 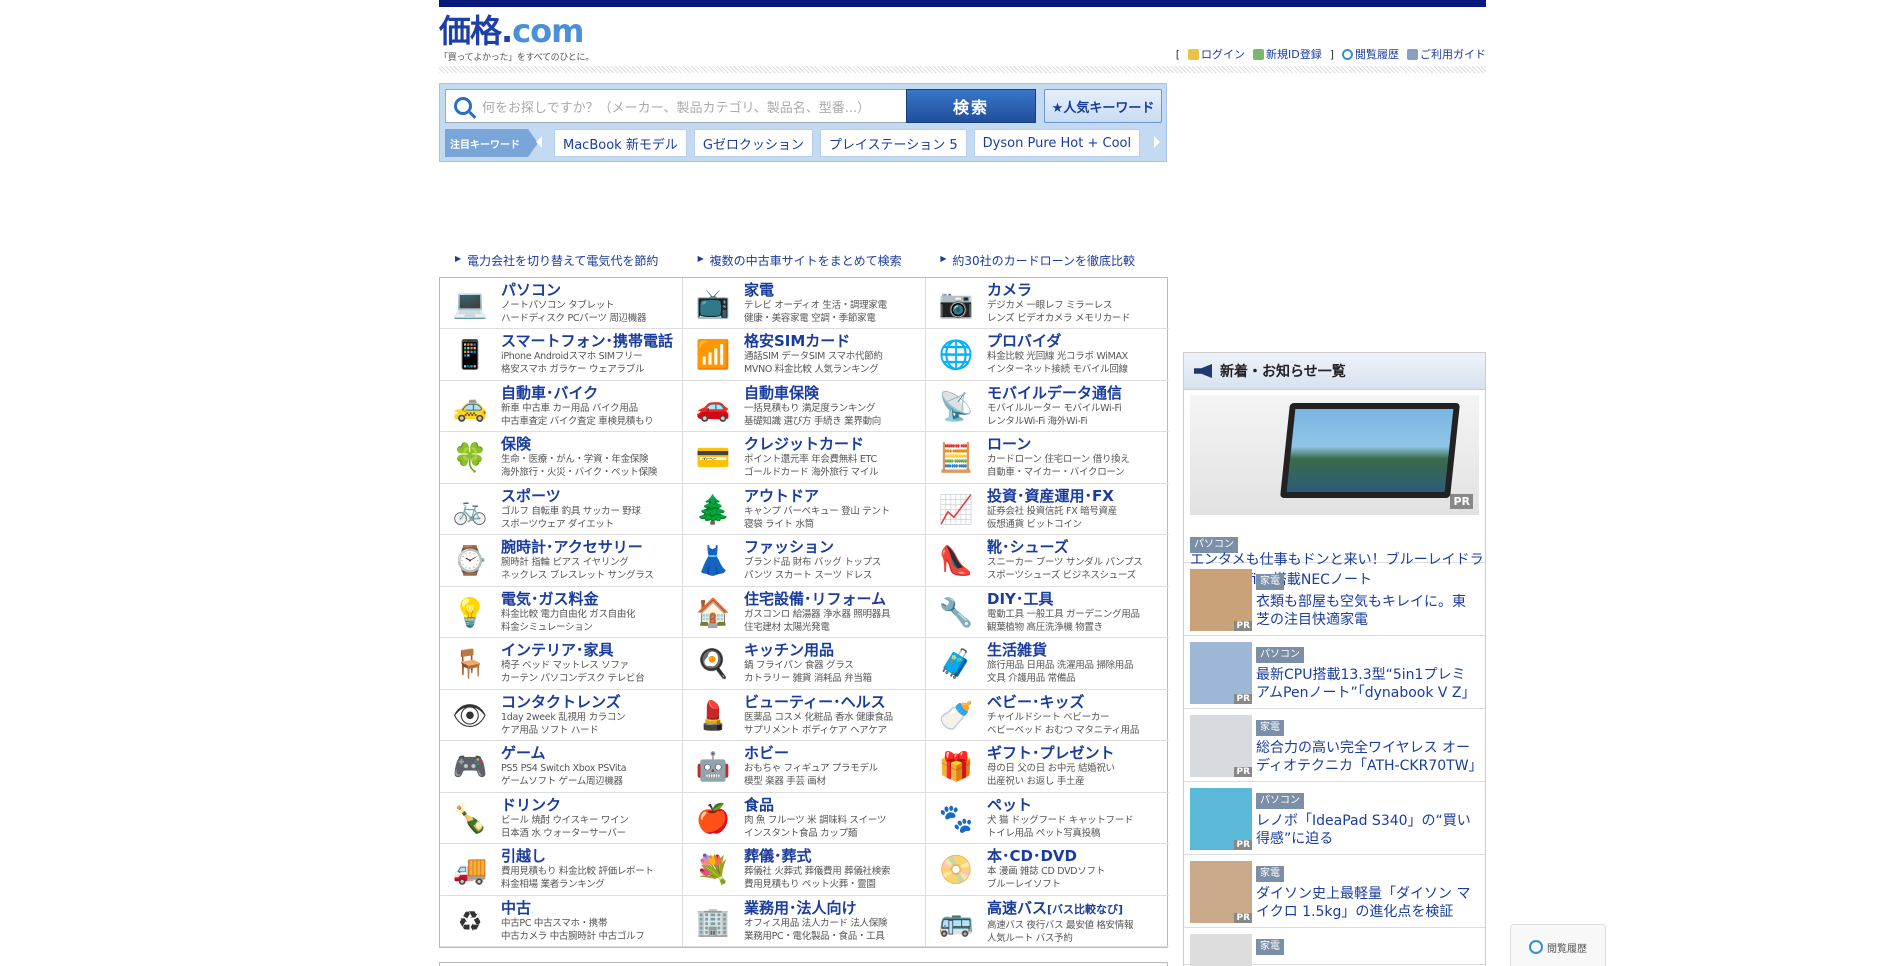 I want to click on category-sublinks: 費用見積もり 料金比較 評価レポート, so click(x=591, y=871).